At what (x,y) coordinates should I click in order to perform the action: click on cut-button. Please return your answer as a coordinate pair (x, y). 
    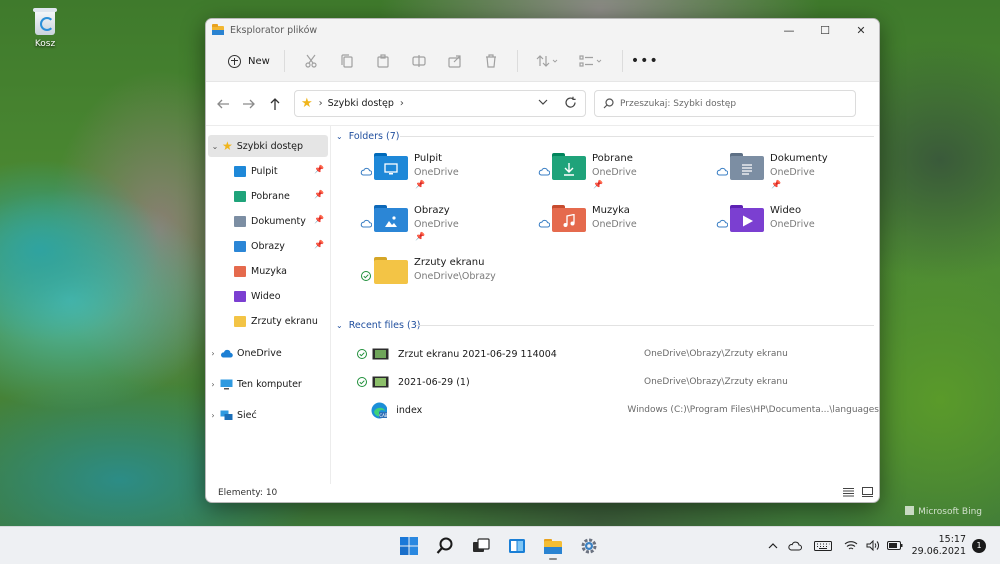
    Looking at the image, I should click on (311, 61).